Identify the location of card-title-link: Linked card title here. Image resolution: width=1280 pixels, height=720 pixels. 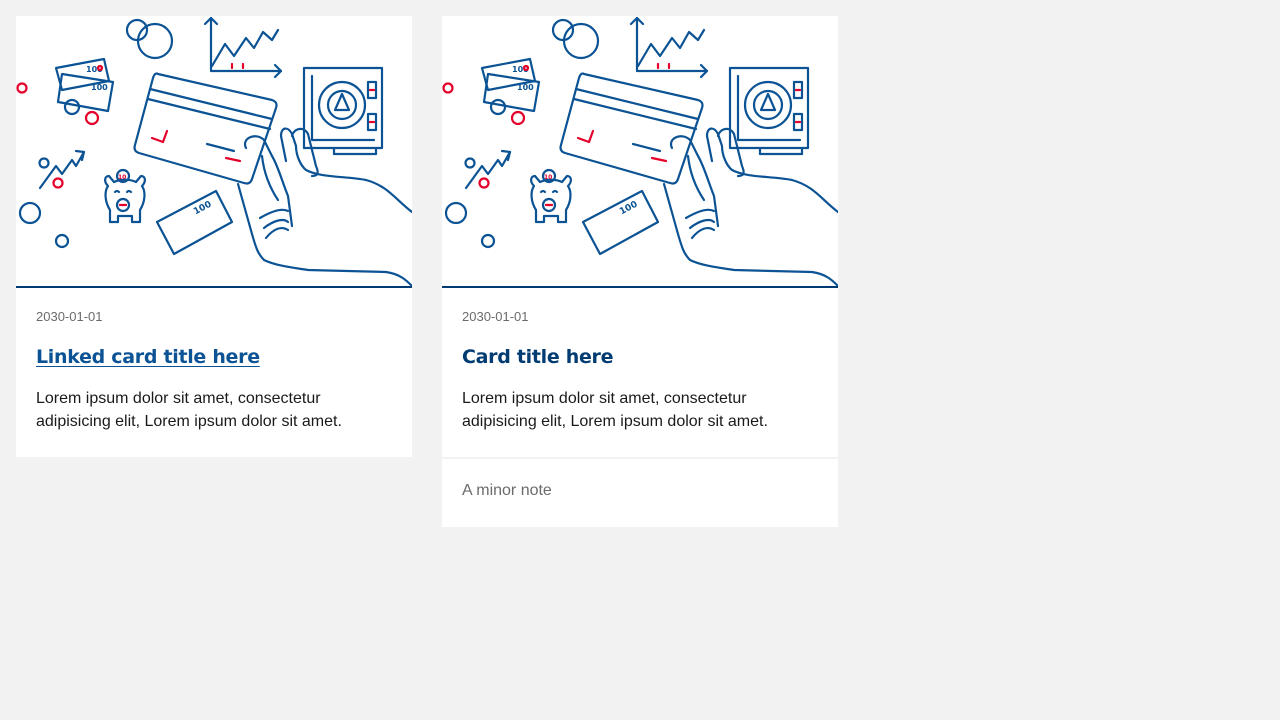
(148, 357).